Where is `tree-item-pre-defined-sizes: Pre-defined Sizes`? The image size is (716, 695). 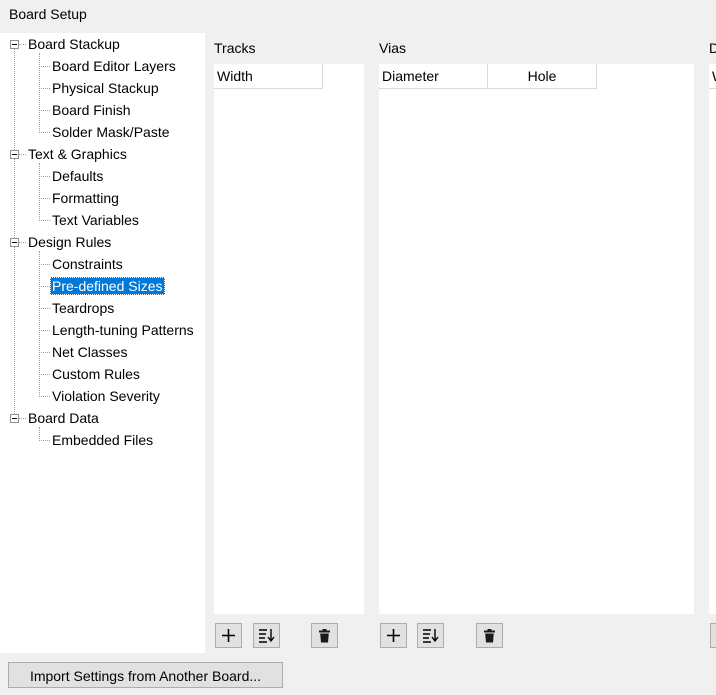 tree-item-pre-defined-sizes: Pre-defined Sizes is located at coordinates (107, 286).